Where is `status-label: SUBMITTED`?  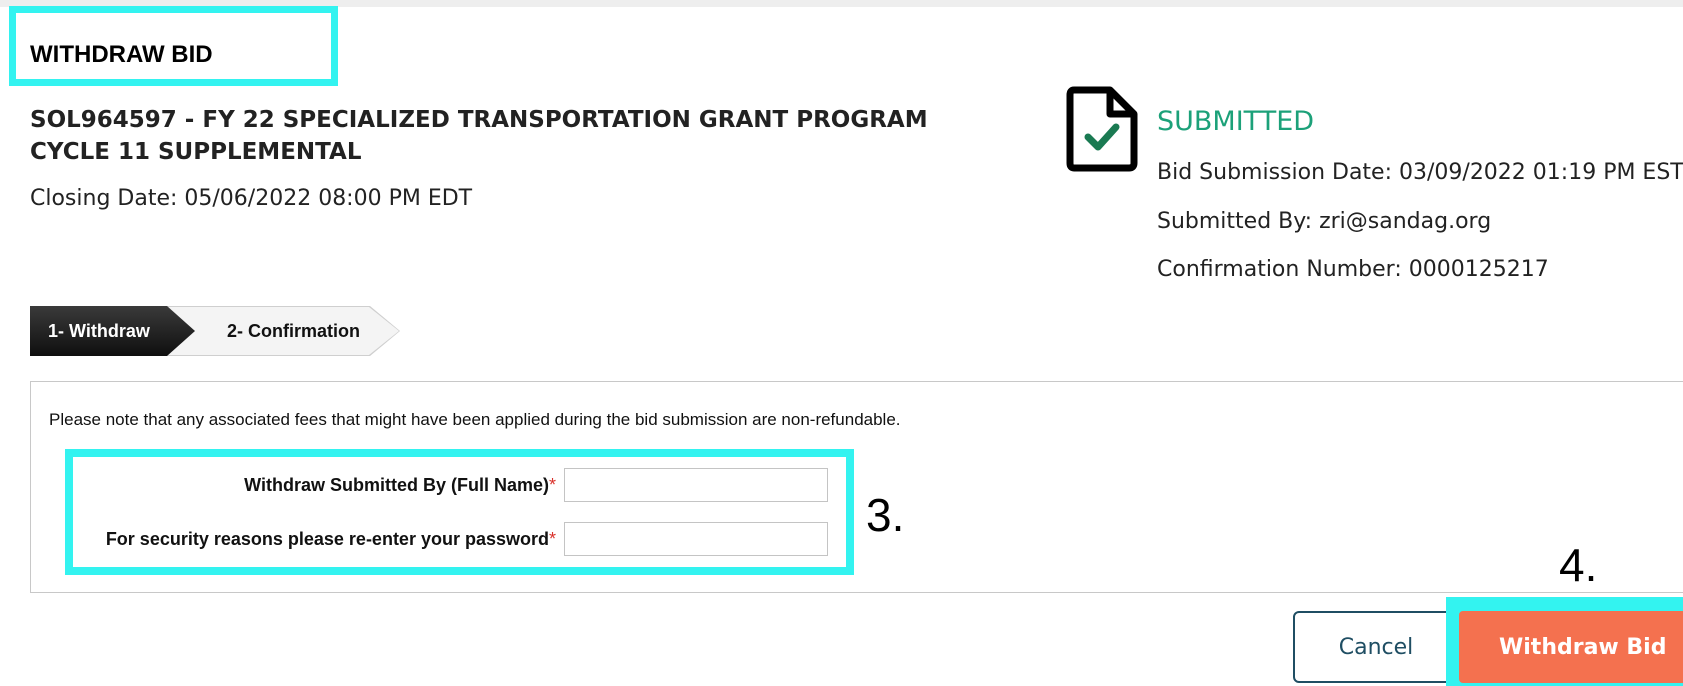 status-label: SUBMITTED is located at coordinates (1236, 121).